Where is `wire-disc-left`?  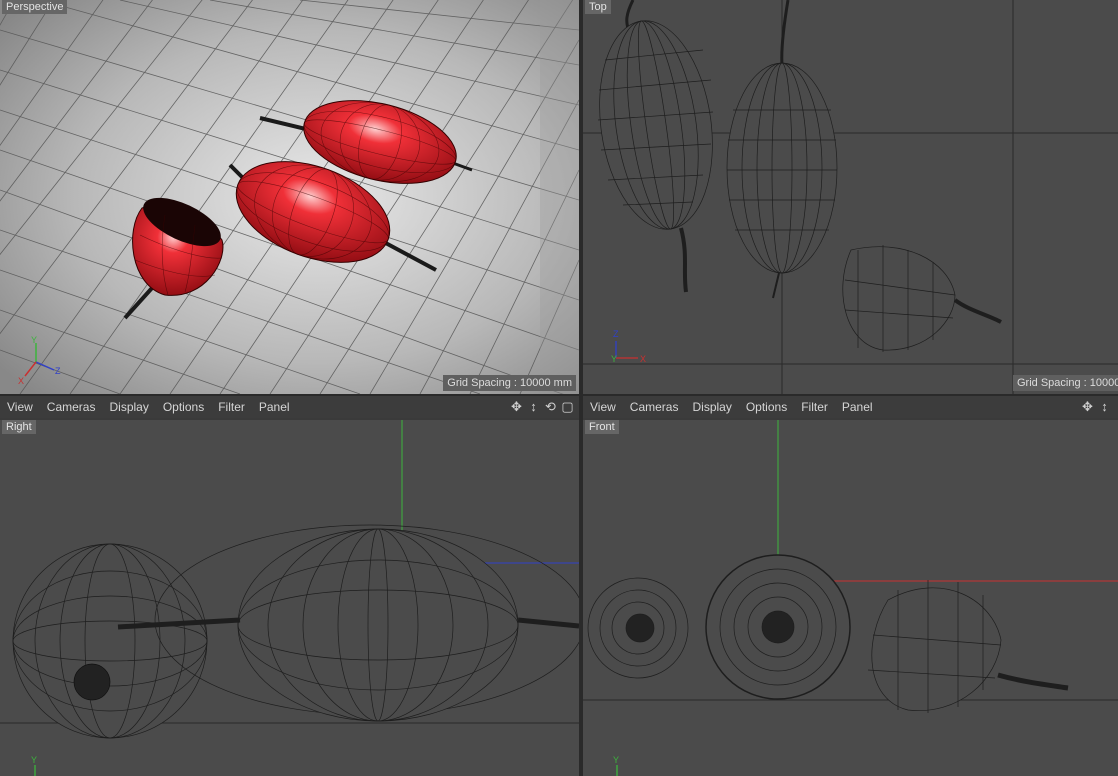 wire-disc-left is located at coordinates (638, 628).